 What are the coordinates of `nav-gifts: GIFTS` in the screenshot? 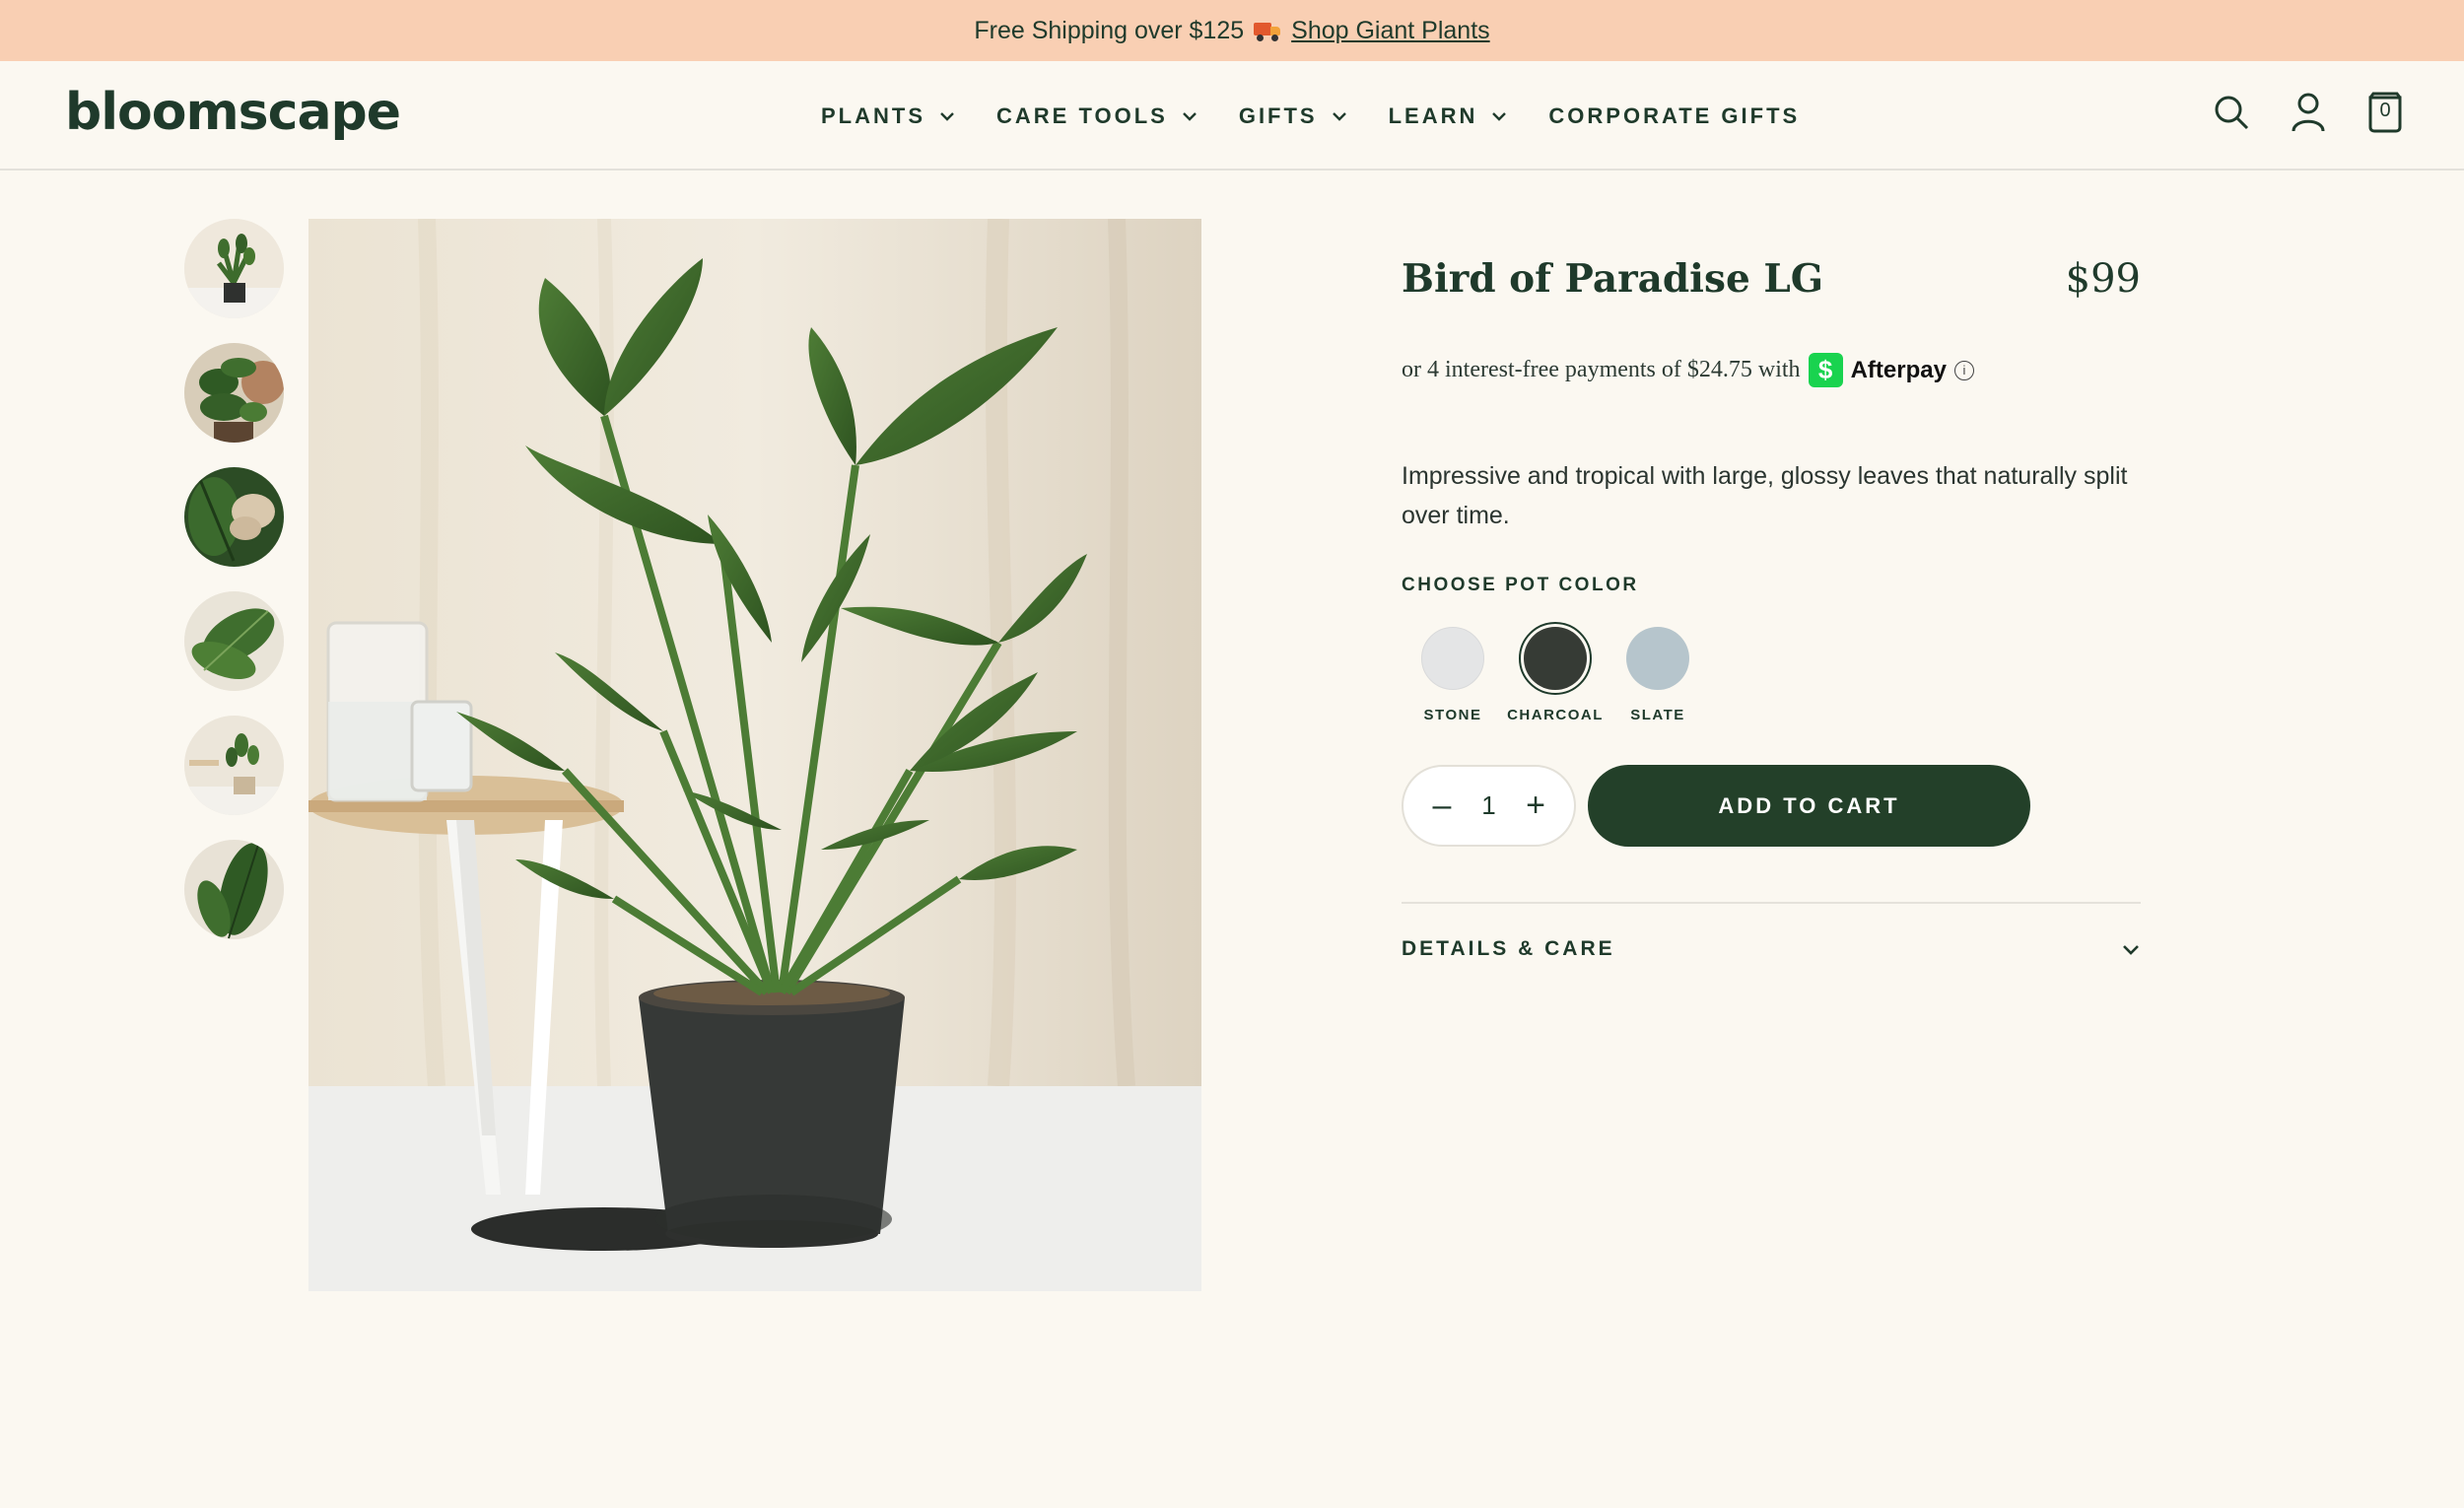 It's located at (1293, 116).